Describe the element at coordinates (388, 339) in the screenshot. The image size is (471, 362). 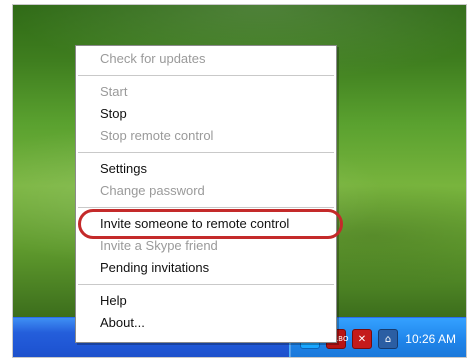
I see `network-icon: ⌂` at that location.